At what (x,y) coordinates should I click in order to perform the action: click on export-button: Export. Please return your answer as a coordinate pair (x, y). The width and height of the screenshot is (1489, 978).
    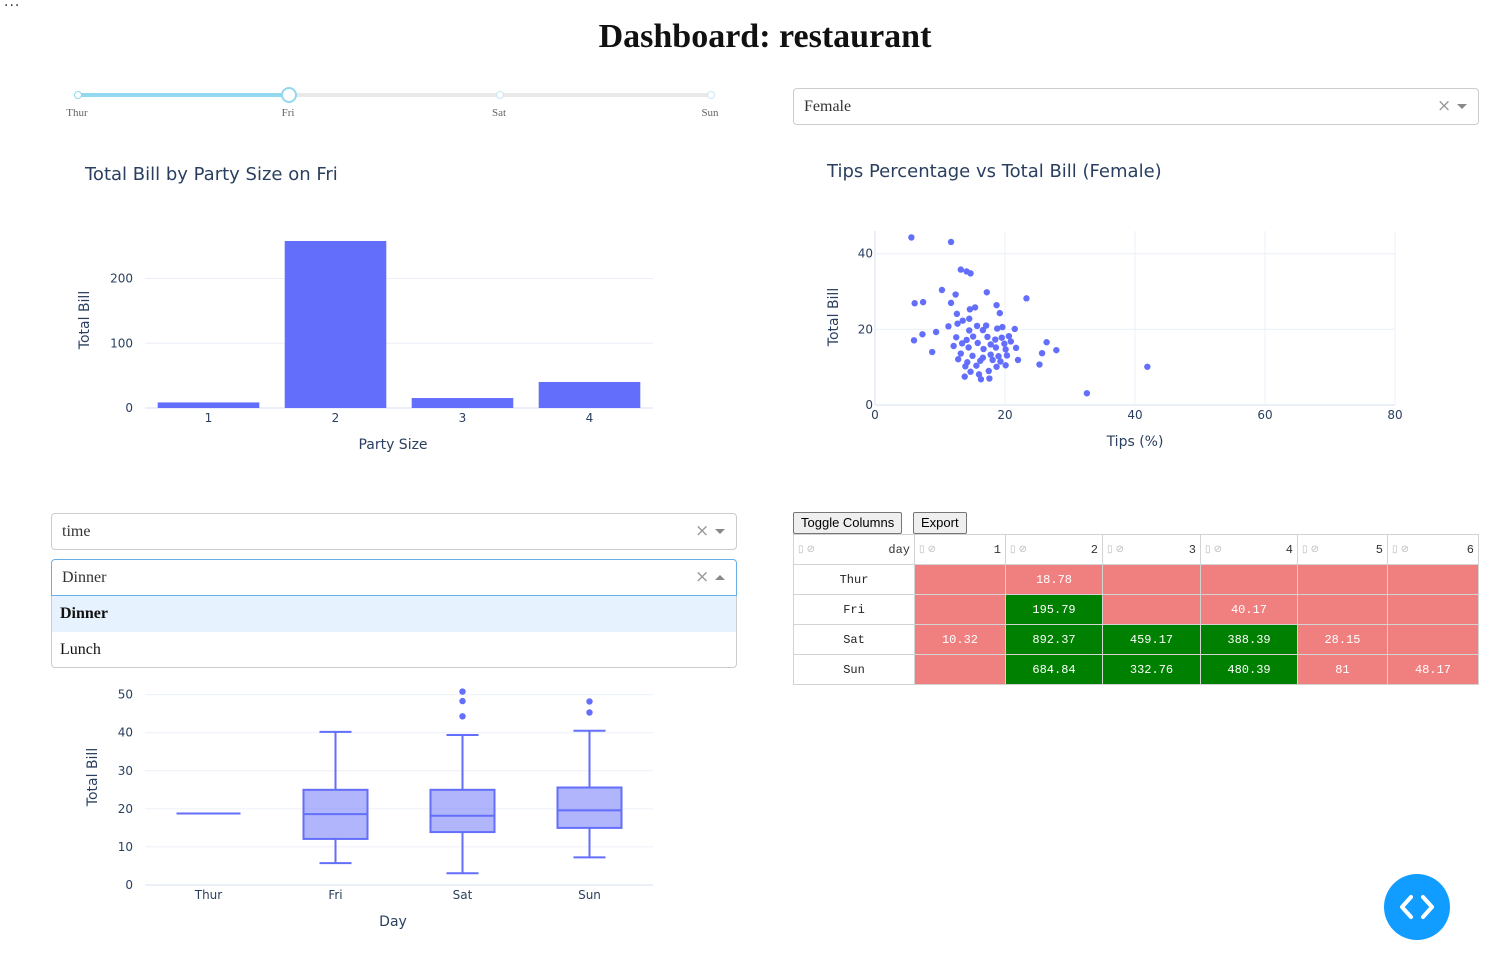
    Looking at the image, I should click on (940, 523).